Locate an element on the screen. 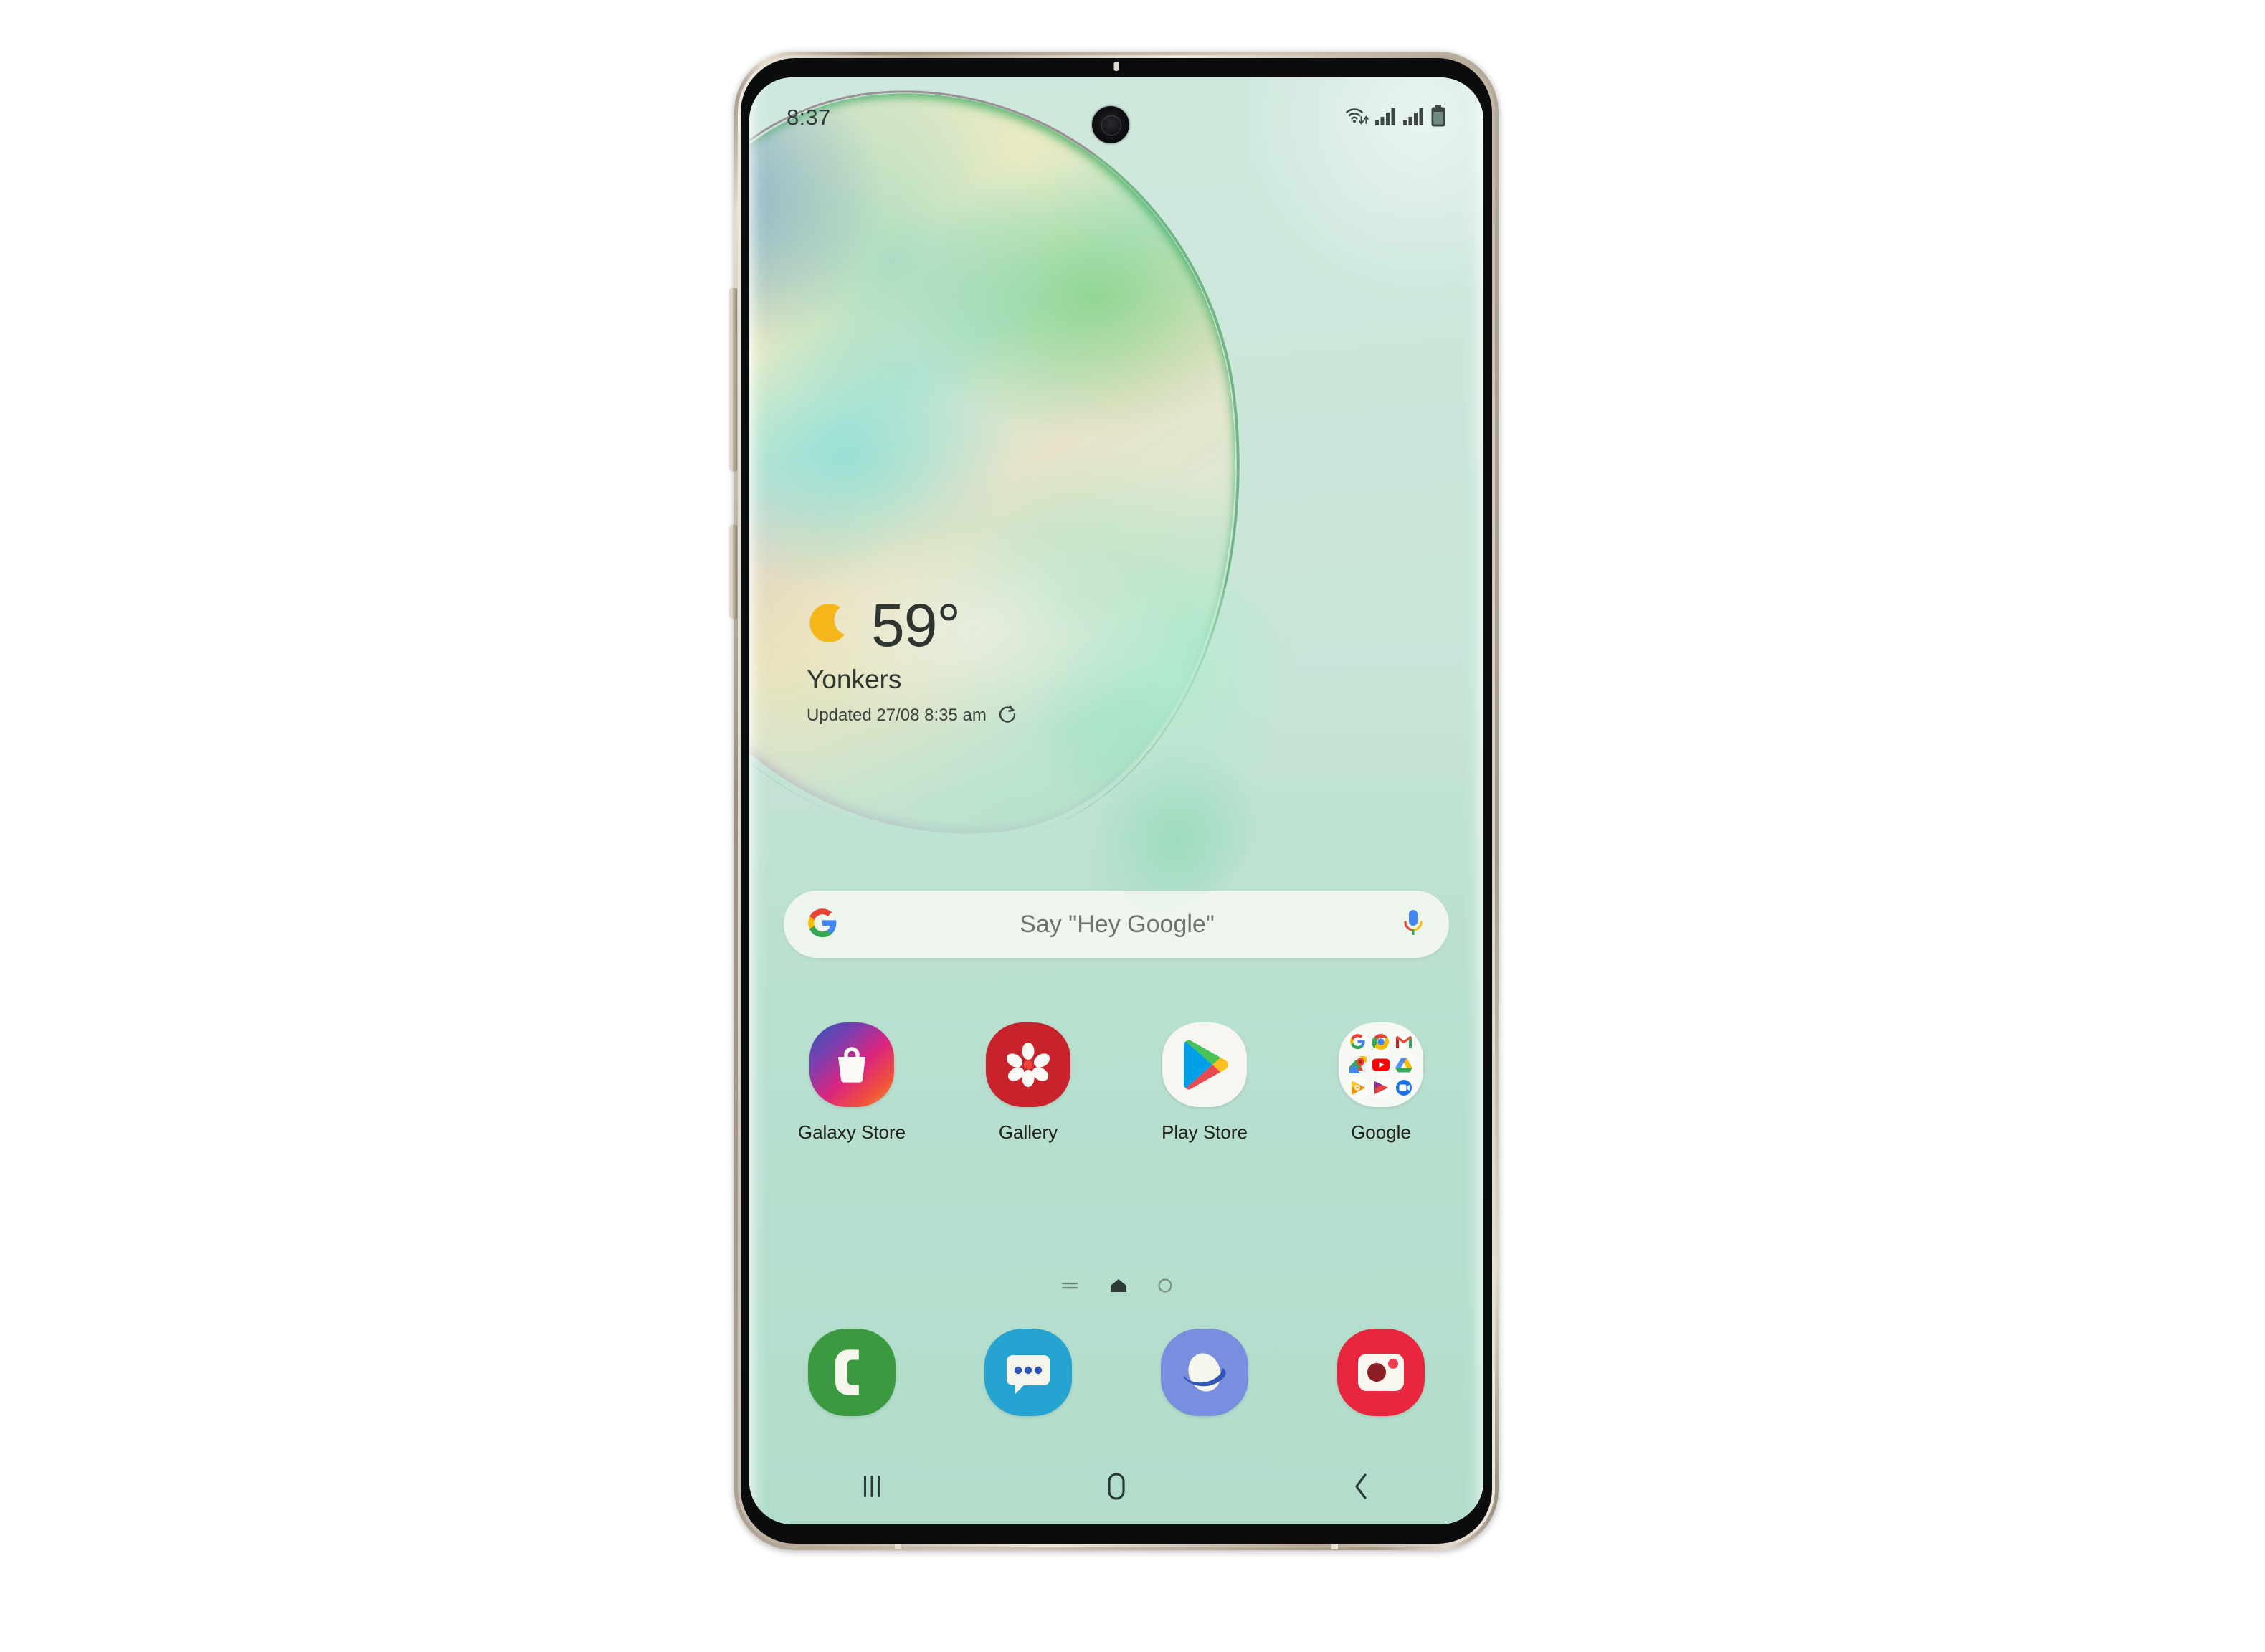 The height and width of the screenshot is (1652, 2265). app-label: Play Store is located at coordinates (1205, 1132).